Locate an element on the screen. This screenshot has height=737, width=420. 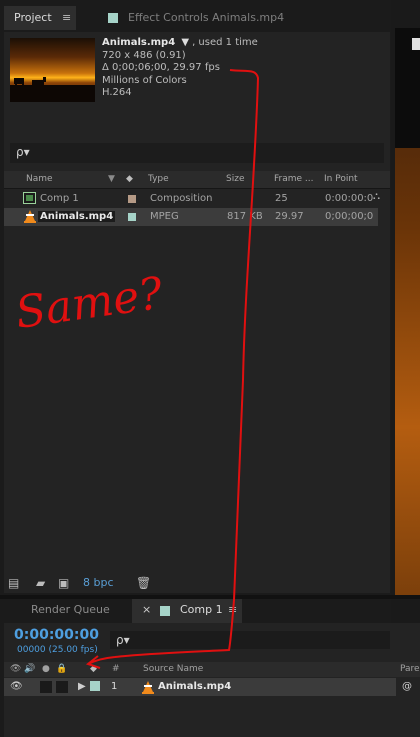
tab-comp-1: × Comp 1 ≡ is located at coordinates (187, 611).